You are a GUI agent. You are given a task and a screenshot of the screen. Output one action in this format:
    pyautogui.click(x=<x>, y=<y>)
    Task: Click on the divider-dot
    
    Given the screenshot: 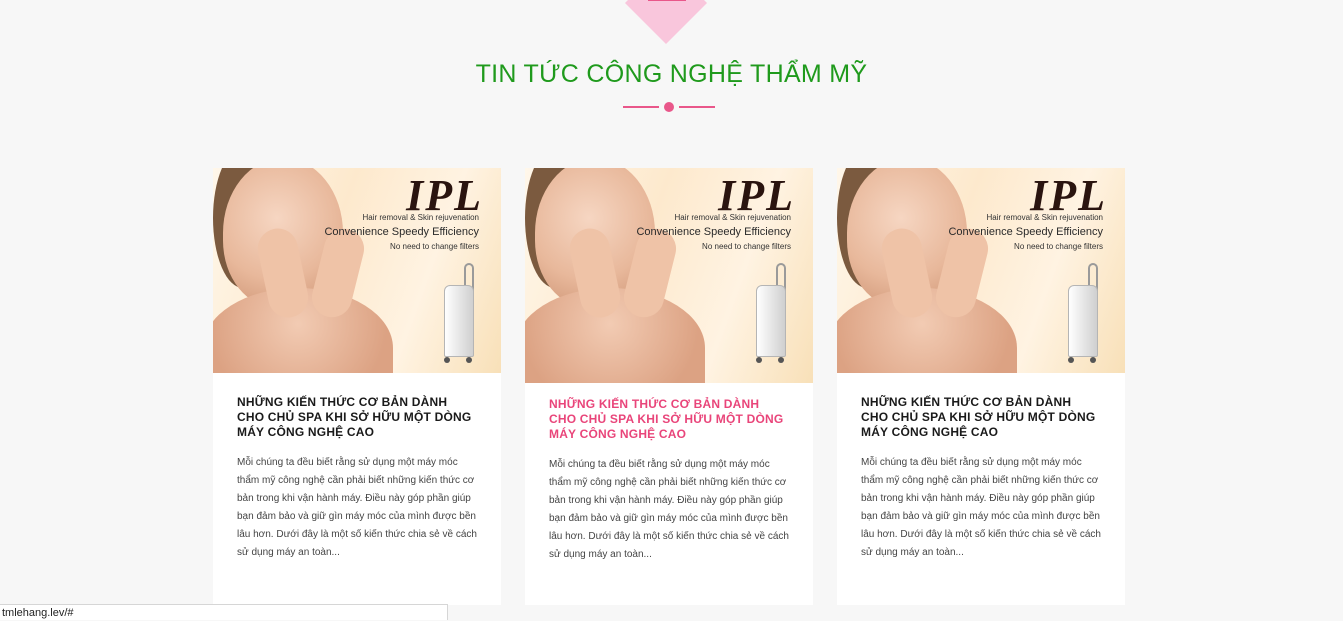 What is the action you would take?
    pyautogui.click(x=669, y=107)
    